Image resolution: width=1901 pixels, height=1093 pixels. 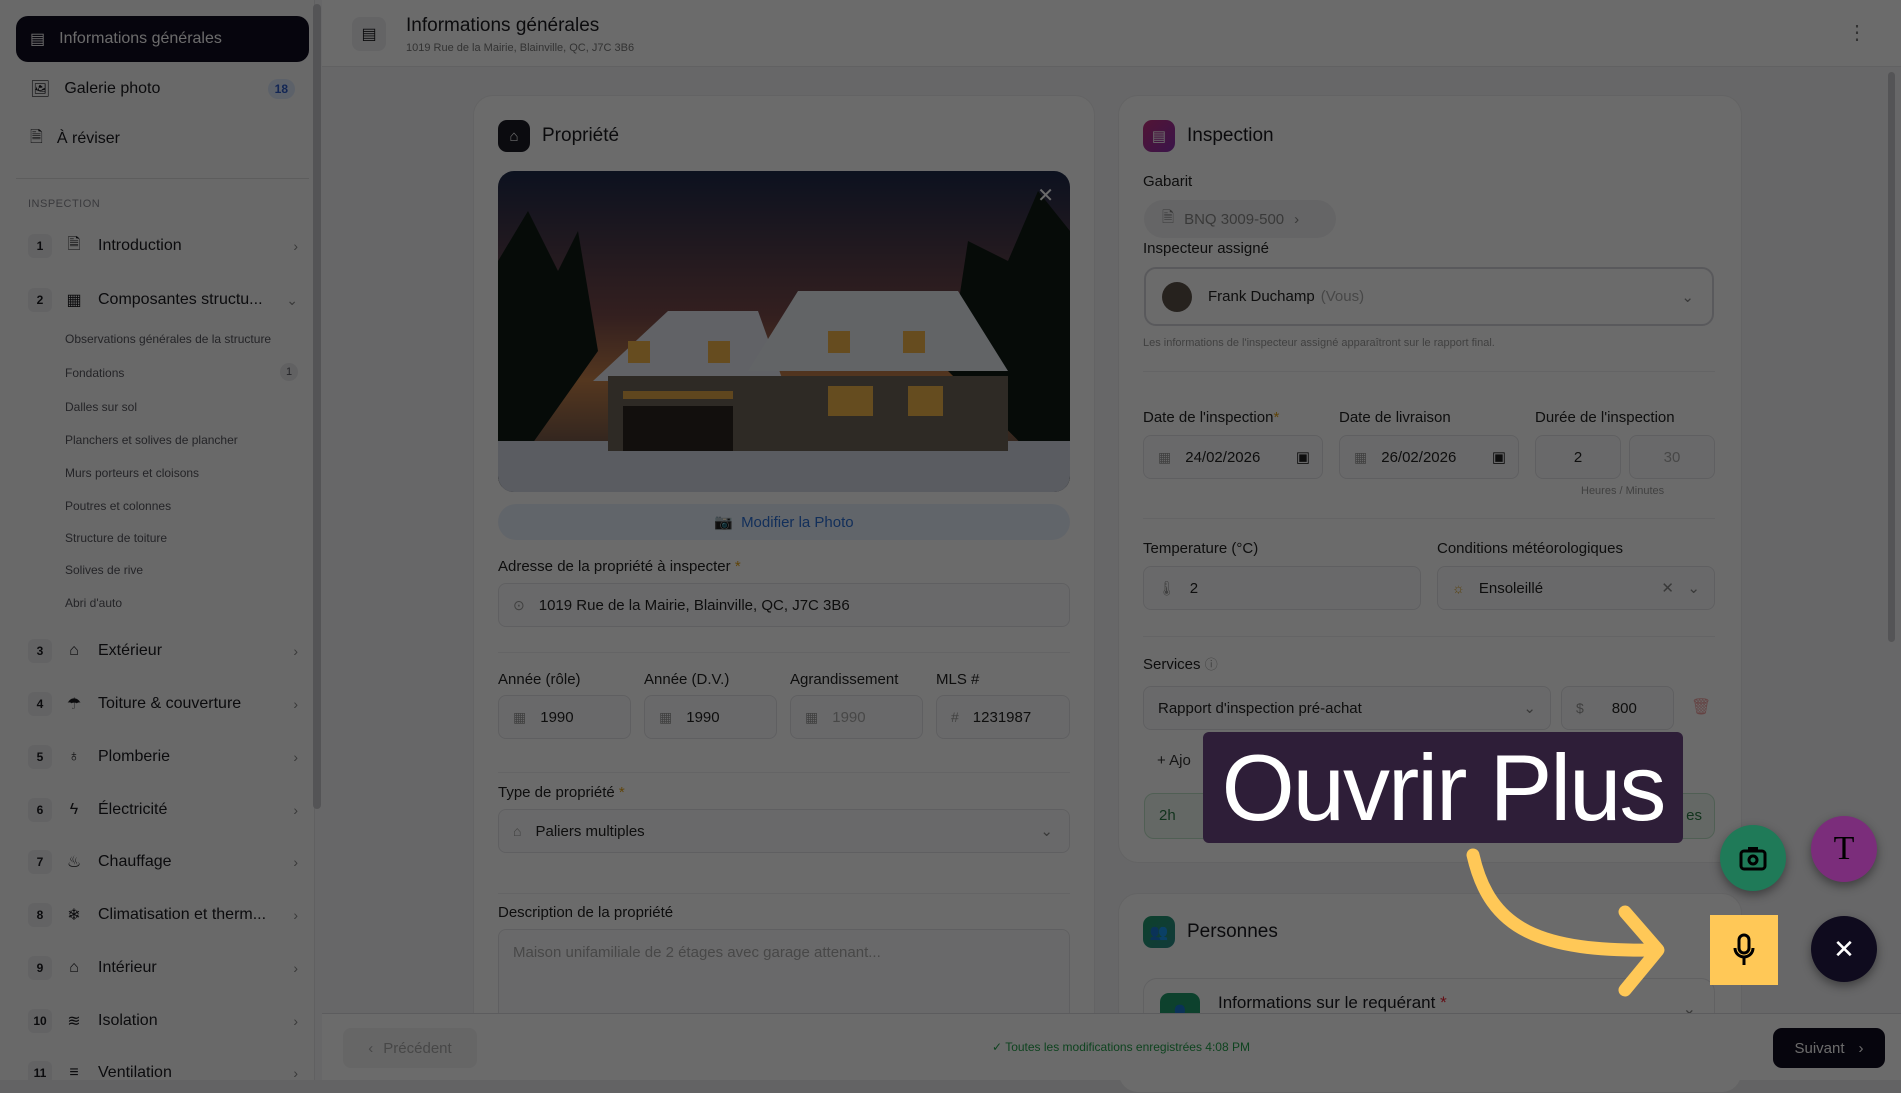 What do you see at coordinates (93, 603) in the screenshot?
I see `sidebar-subitem: Abri d'auto` at bounding box center [93, 603].